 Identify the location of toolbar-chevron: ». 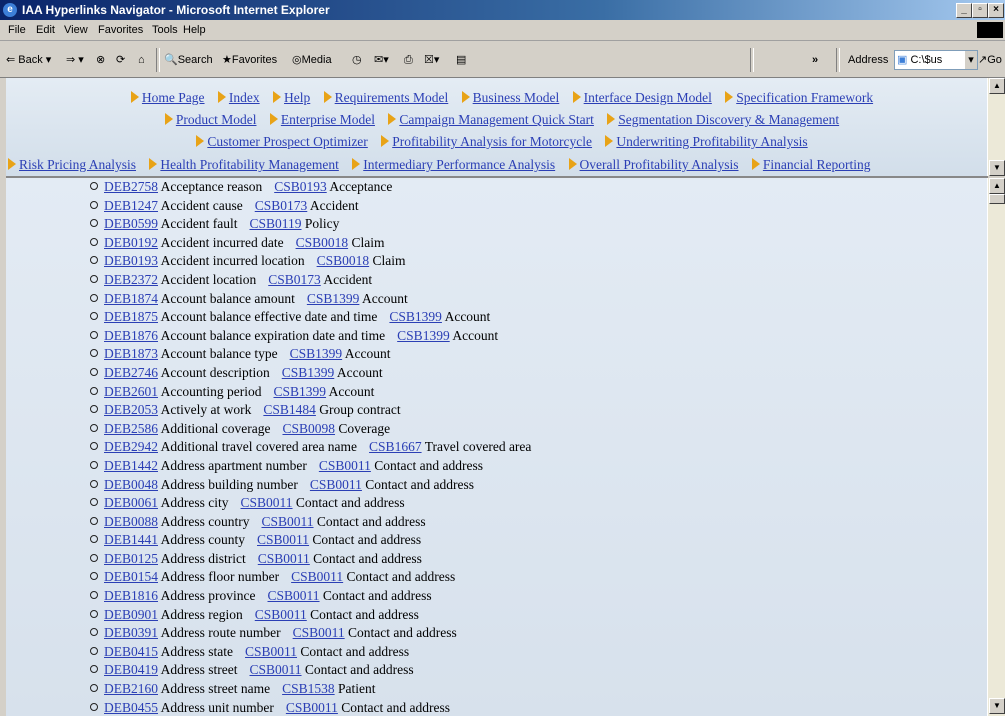
(815, 60).